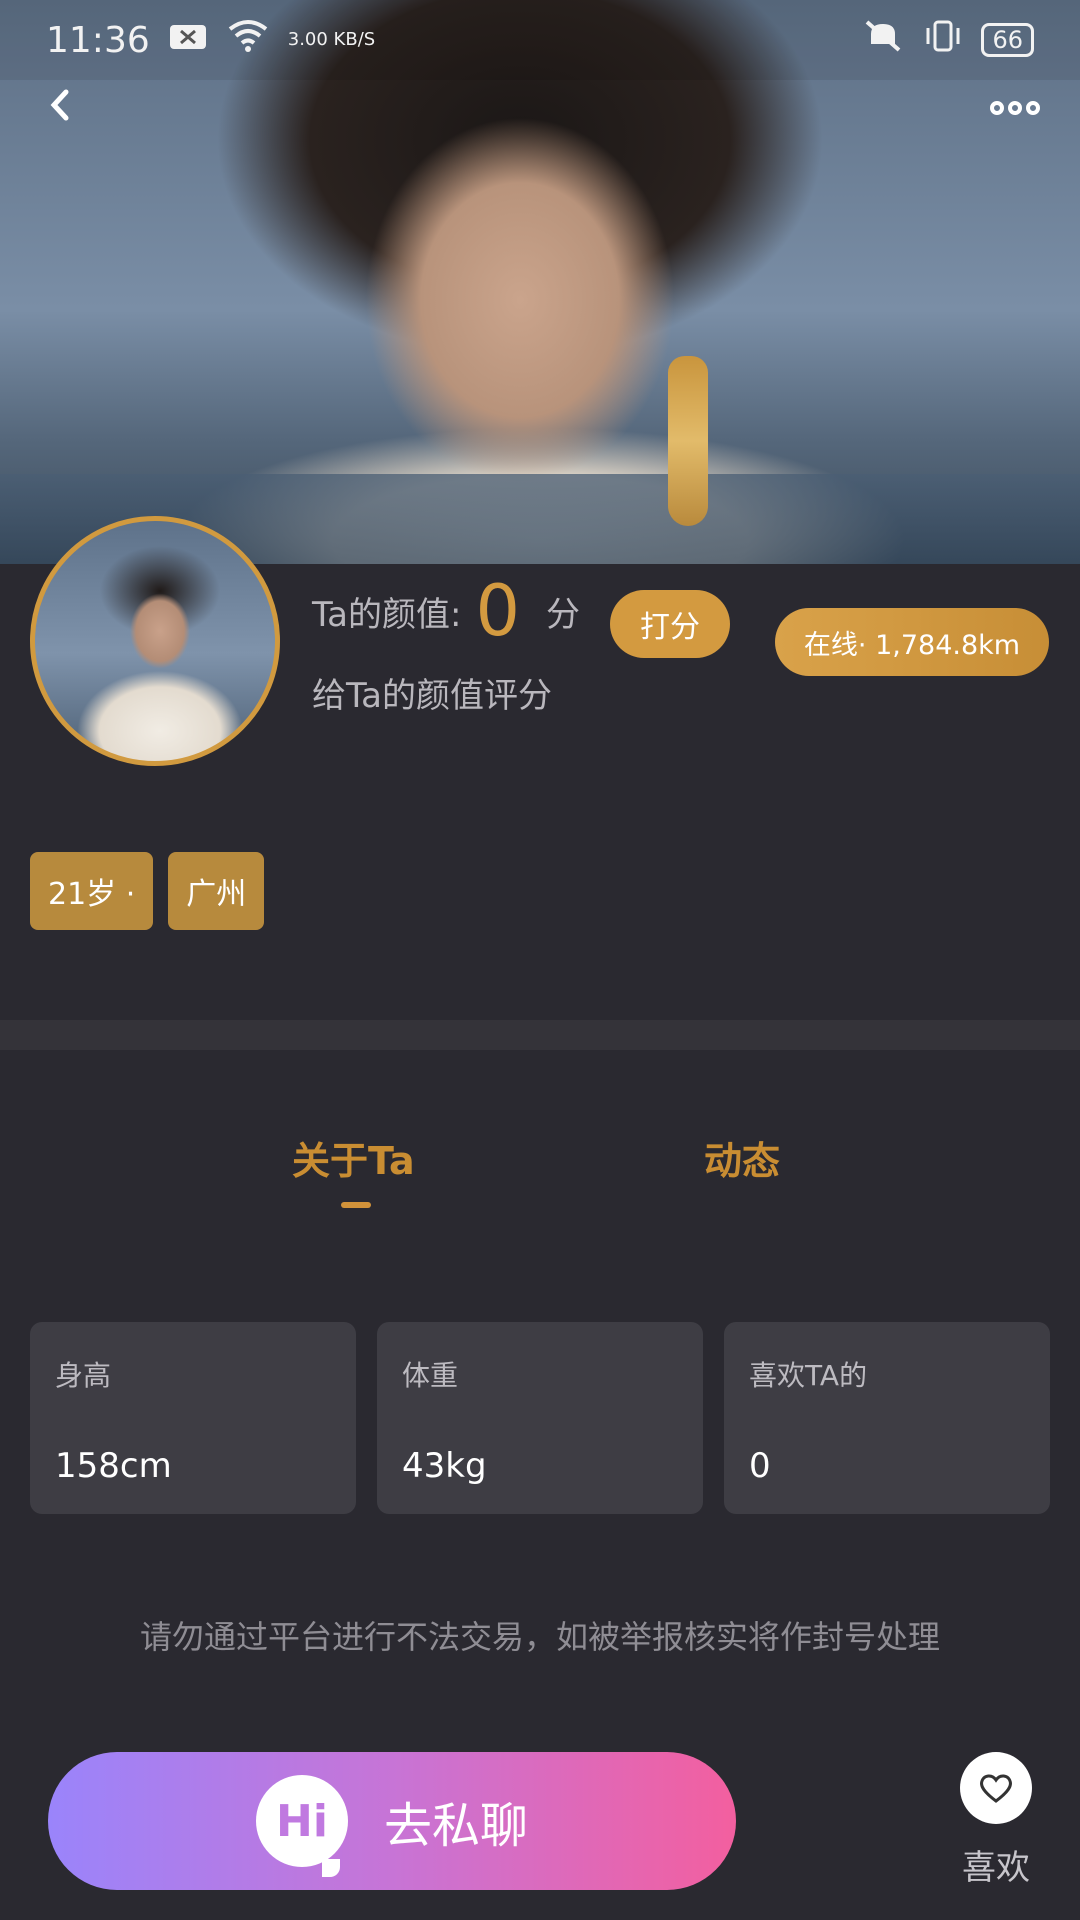 This screenshot has height=1920, width=1080. I want to click on status-time: 11:36, so click(98, 40).